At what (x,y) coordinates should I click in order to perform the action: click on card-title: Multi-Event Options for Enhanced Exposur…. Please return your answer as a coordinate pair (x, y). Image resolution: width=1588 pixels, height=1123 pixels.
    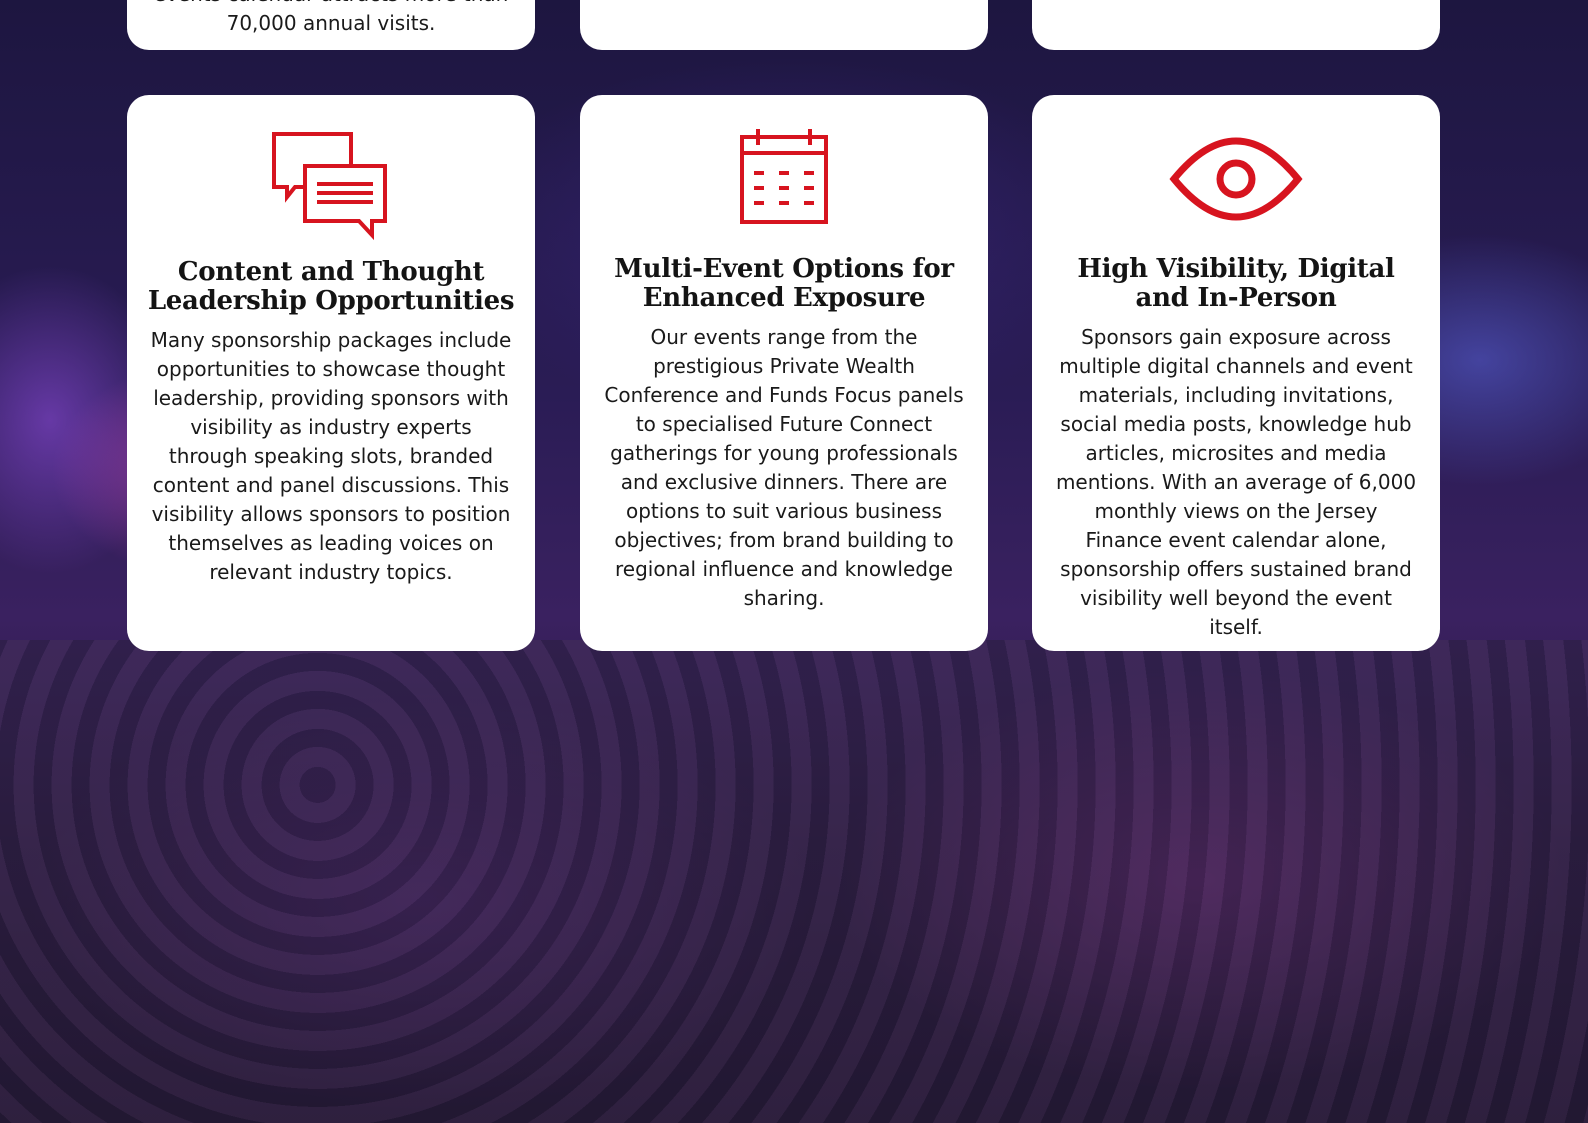
    Looking at the image, I should click on (784, 283).